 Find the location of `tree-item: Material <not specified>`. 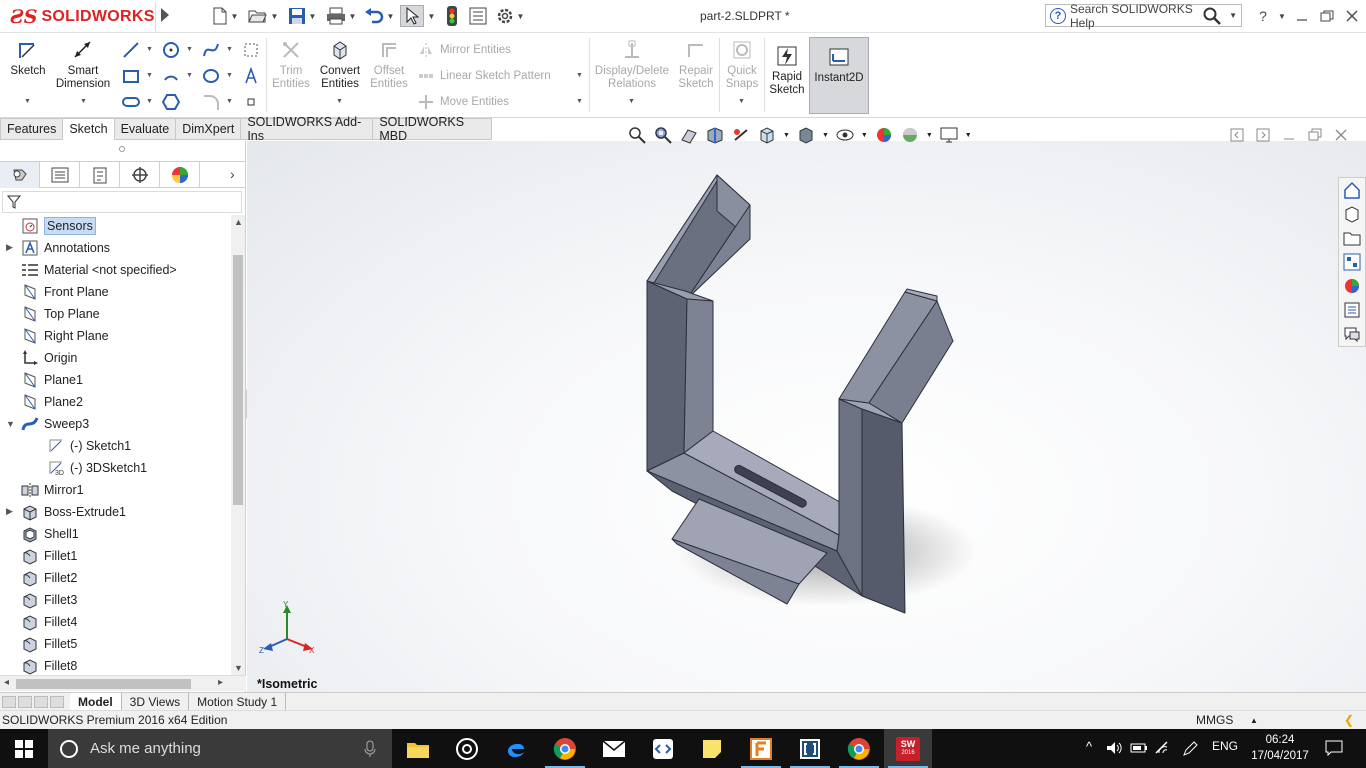

tree-item: Material <not specified> is located at coordinates (91, 269).